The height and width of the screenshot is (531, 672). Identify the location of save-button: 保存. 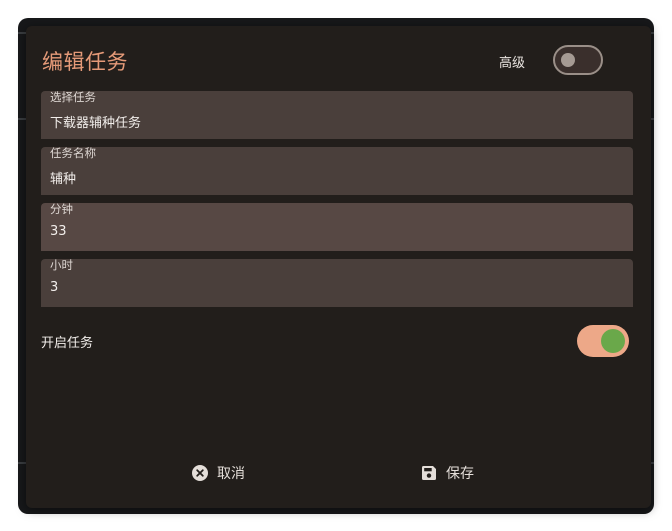
(447, 473).